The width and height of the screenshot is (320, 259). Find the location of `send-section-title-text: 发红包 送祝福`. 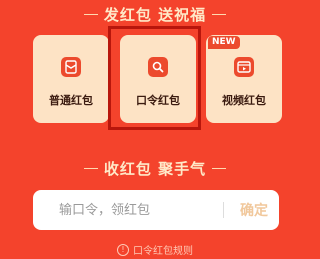

send-section-title-text: 发红包 送祝福 is located at coordinates (155, 14).